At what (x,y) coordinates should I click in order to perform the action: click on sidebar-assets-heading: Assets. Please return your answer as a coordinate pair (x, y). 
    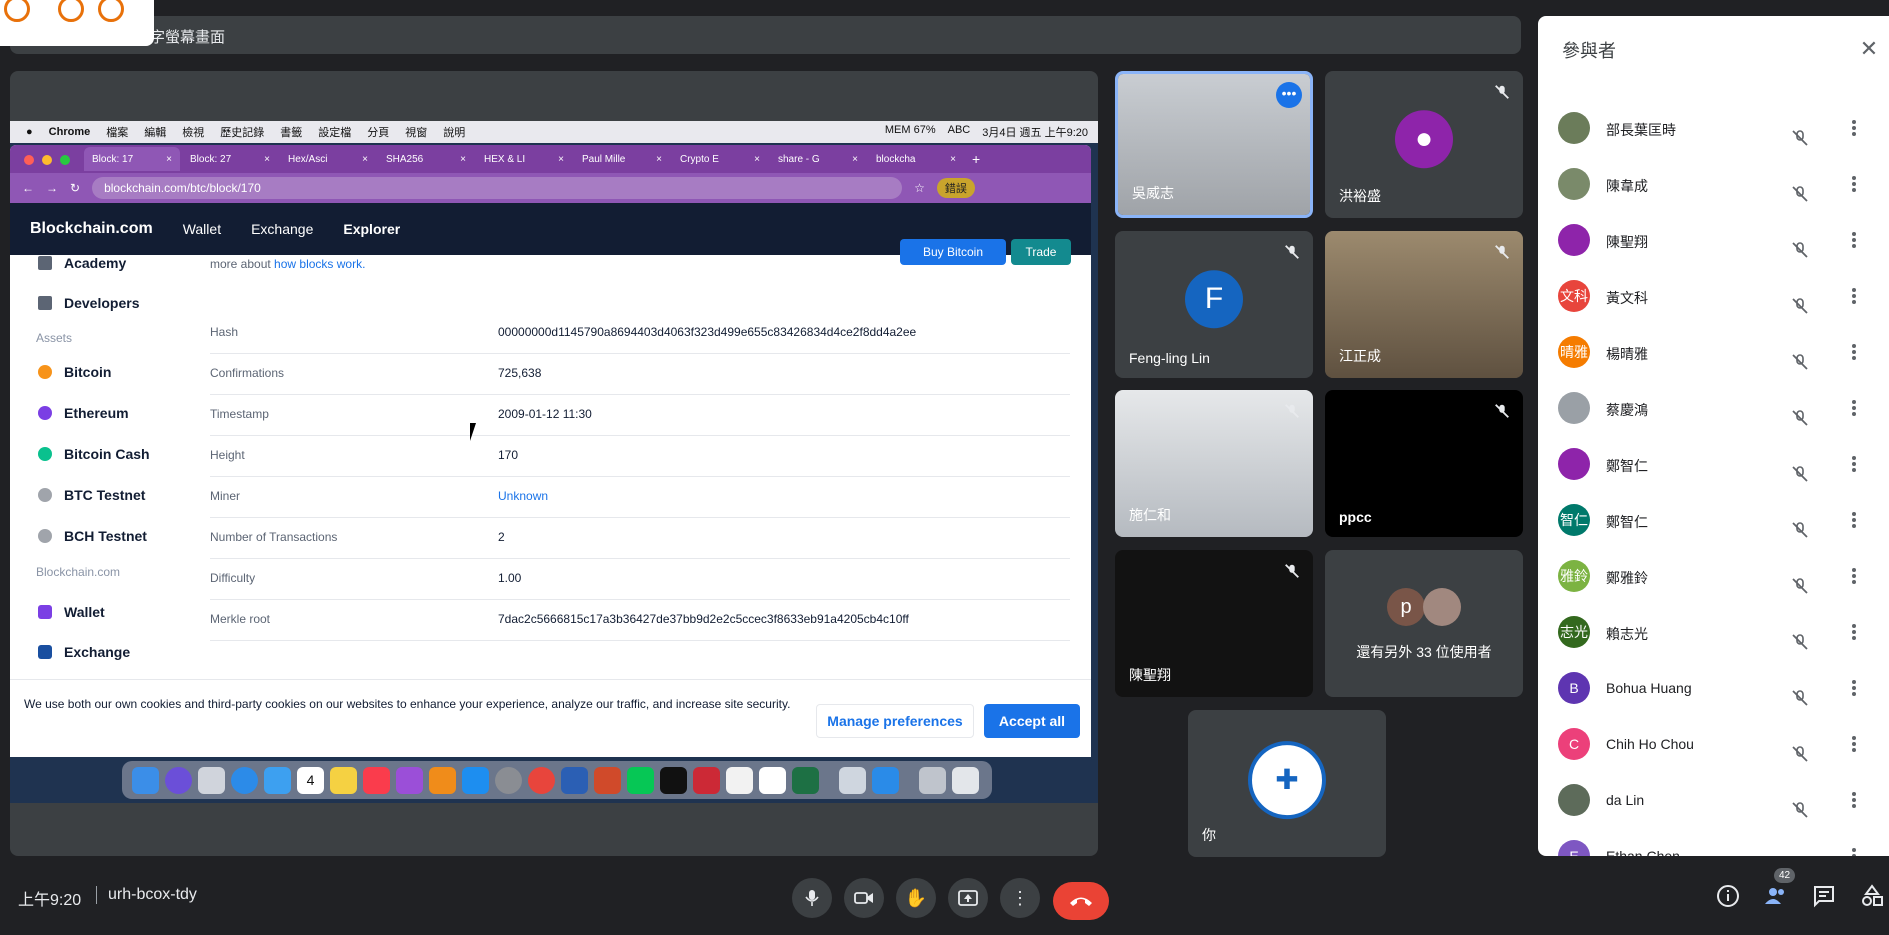
    Looking at the image, I should click on (54, 338).